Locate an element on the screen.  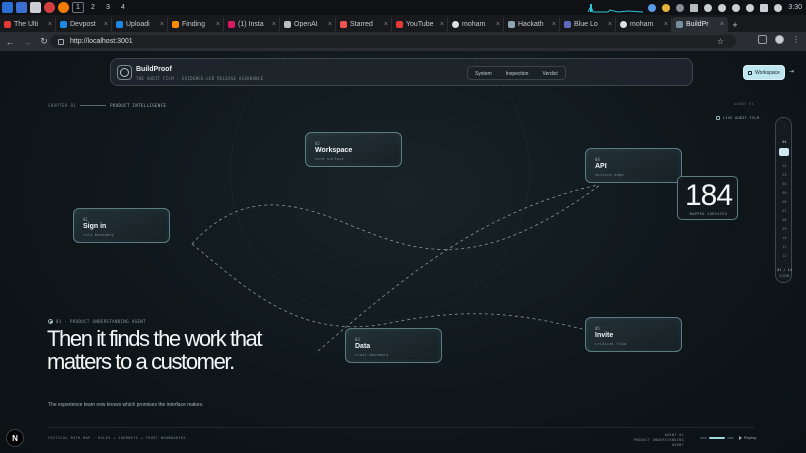
counter-value: 184 is located at coordinates (708, 195).